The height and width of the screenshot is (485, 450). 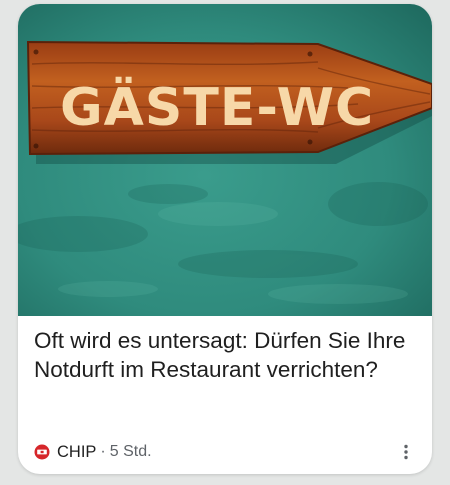 I want to click on source-row: CHIP · 5 Std., so click(x=226, y=452).